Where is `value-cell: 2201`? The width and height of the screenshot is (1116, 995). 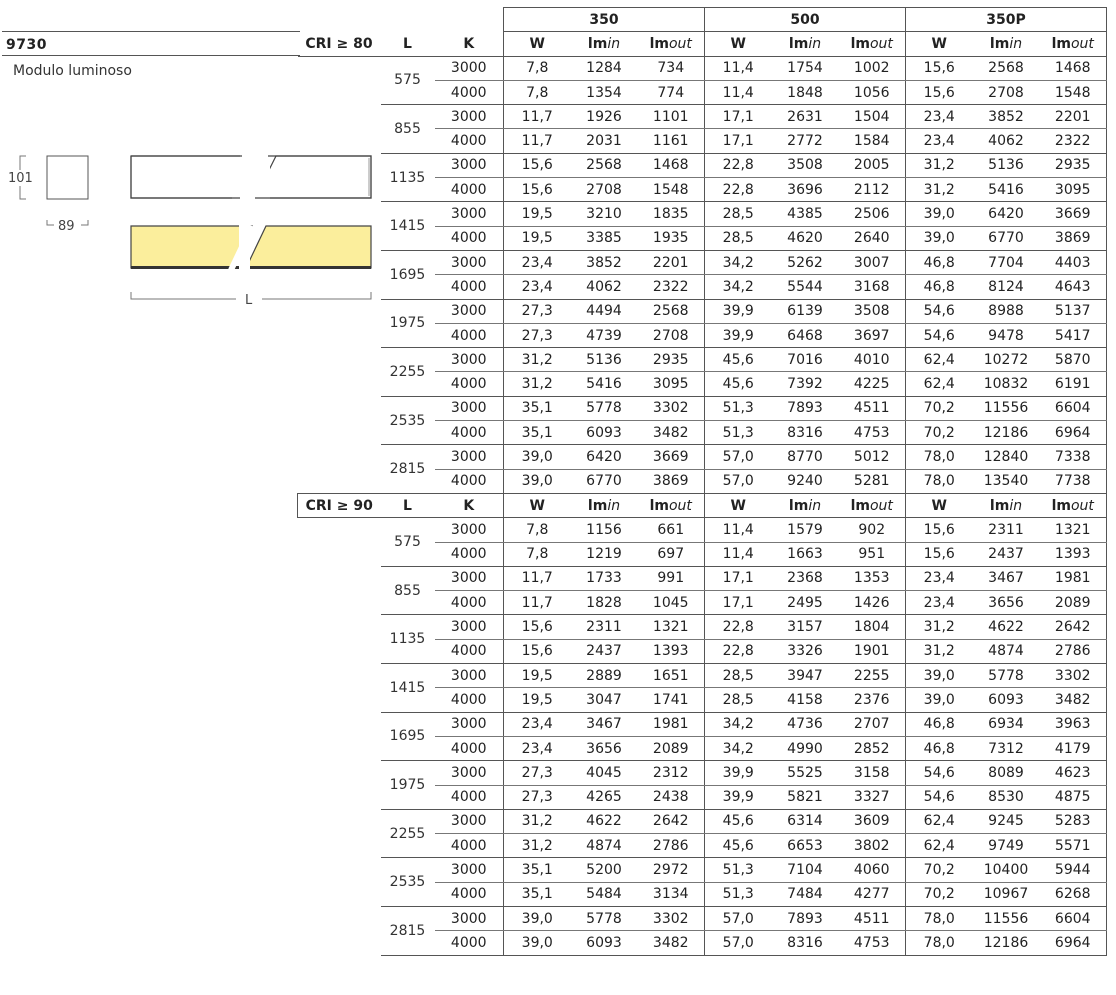
value-cell: 2201 is located at coordinates (1073, 117).